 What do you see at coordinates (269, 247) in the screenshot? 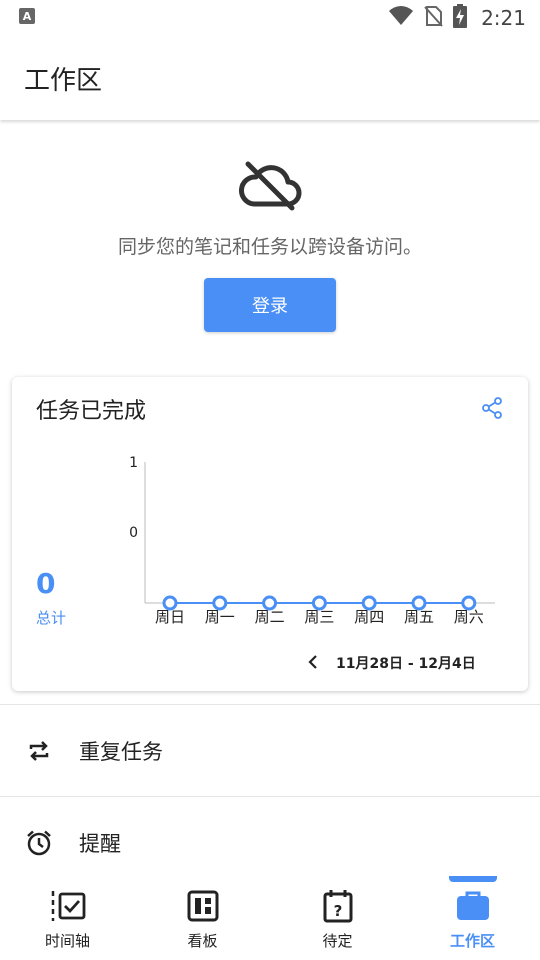
I see `sync-message: 同步您的笔记和任务以跨设备访问。` at bounding box center [269, 247].